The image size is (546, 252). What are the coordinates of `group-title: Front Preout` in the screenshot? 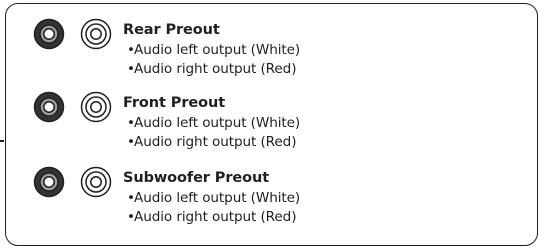 It's located at (174, 103).